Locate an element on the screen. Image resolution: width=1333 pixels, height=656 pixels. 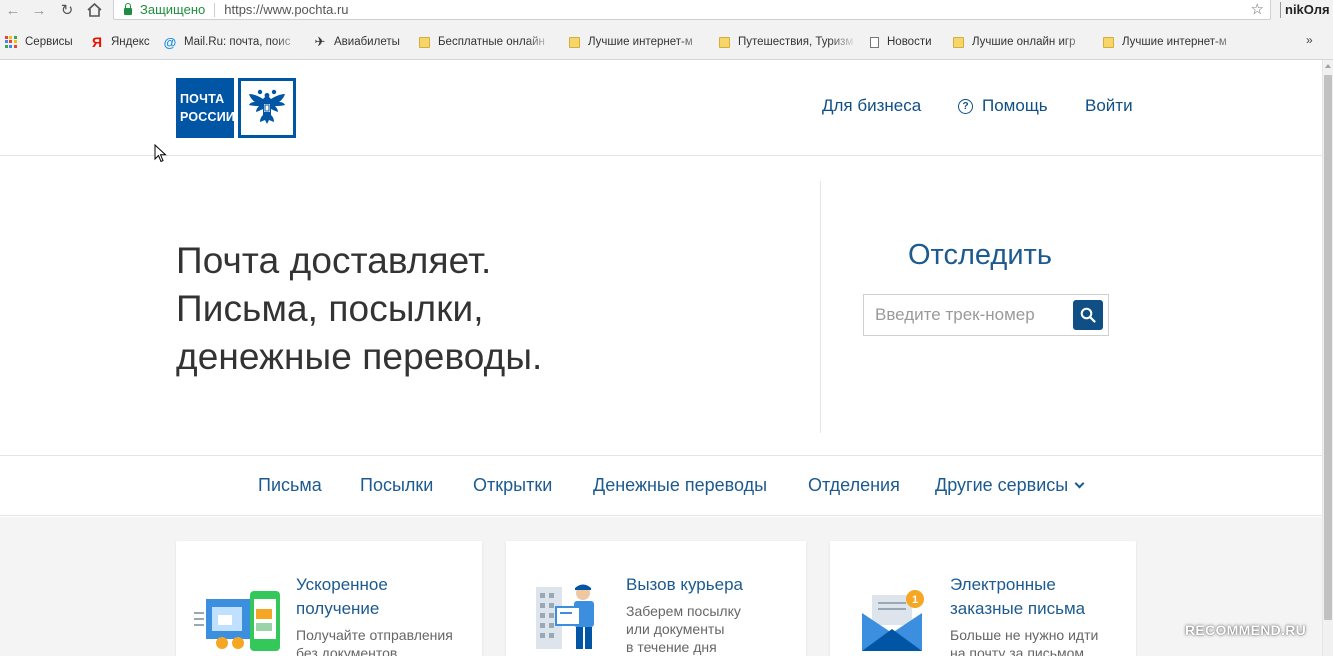
bookmark-label: Mail.Ru: почта, поис is located at coordinates (237, 42).